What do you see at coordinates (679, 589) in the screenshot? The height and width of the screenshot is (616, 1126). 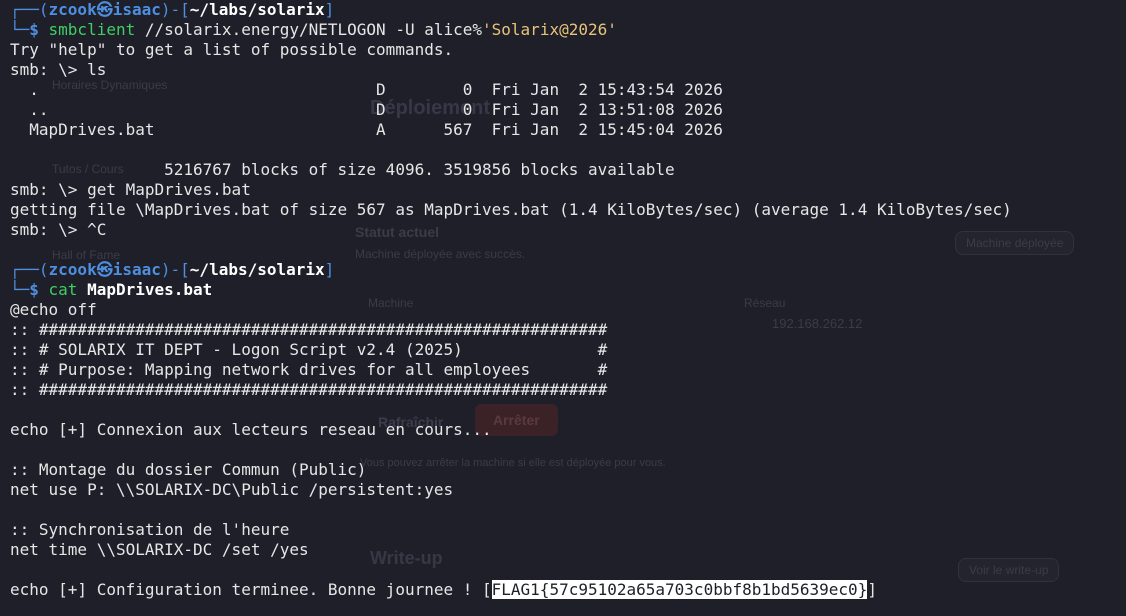 I see `flag-selection: FLAG1{57c95102a65a703c0bbf8b1bd5639ec0}` at bounding box center [679, 589].